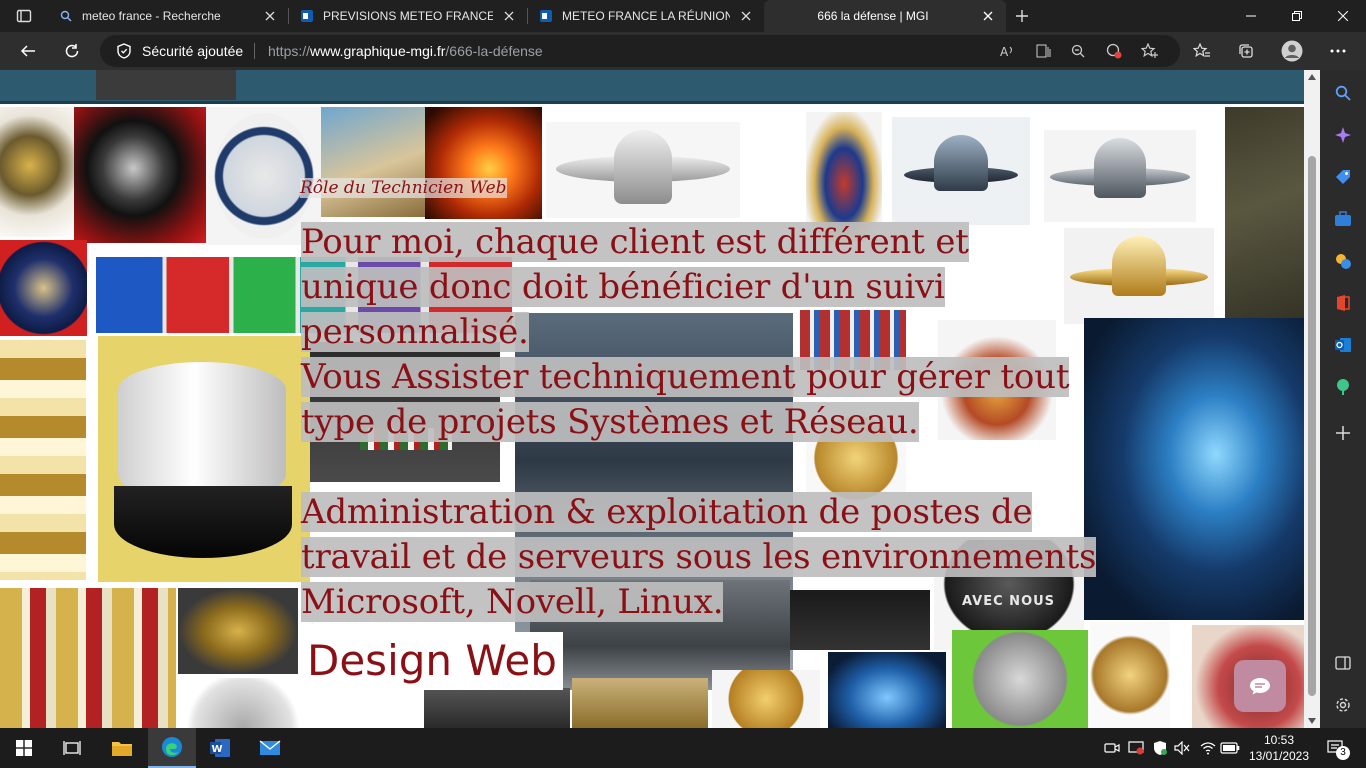  I want to click on svg-text: W, so click(217, 749).